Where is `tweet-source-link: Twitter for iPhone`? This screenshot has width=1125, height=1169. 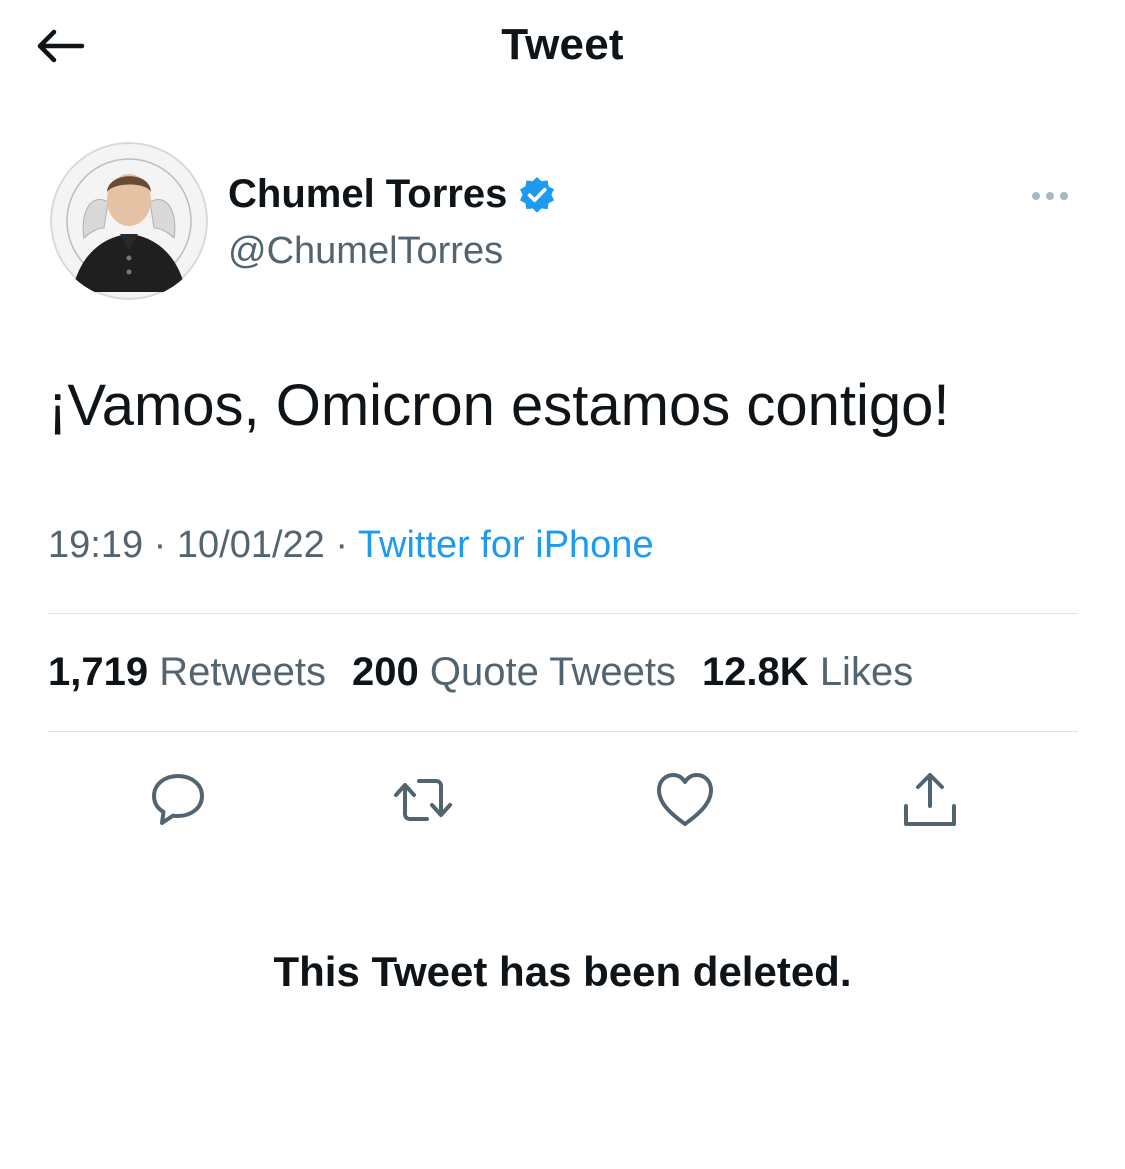 tweet-source-link: Twitter for iPhone is located at coordinates (506, 545).